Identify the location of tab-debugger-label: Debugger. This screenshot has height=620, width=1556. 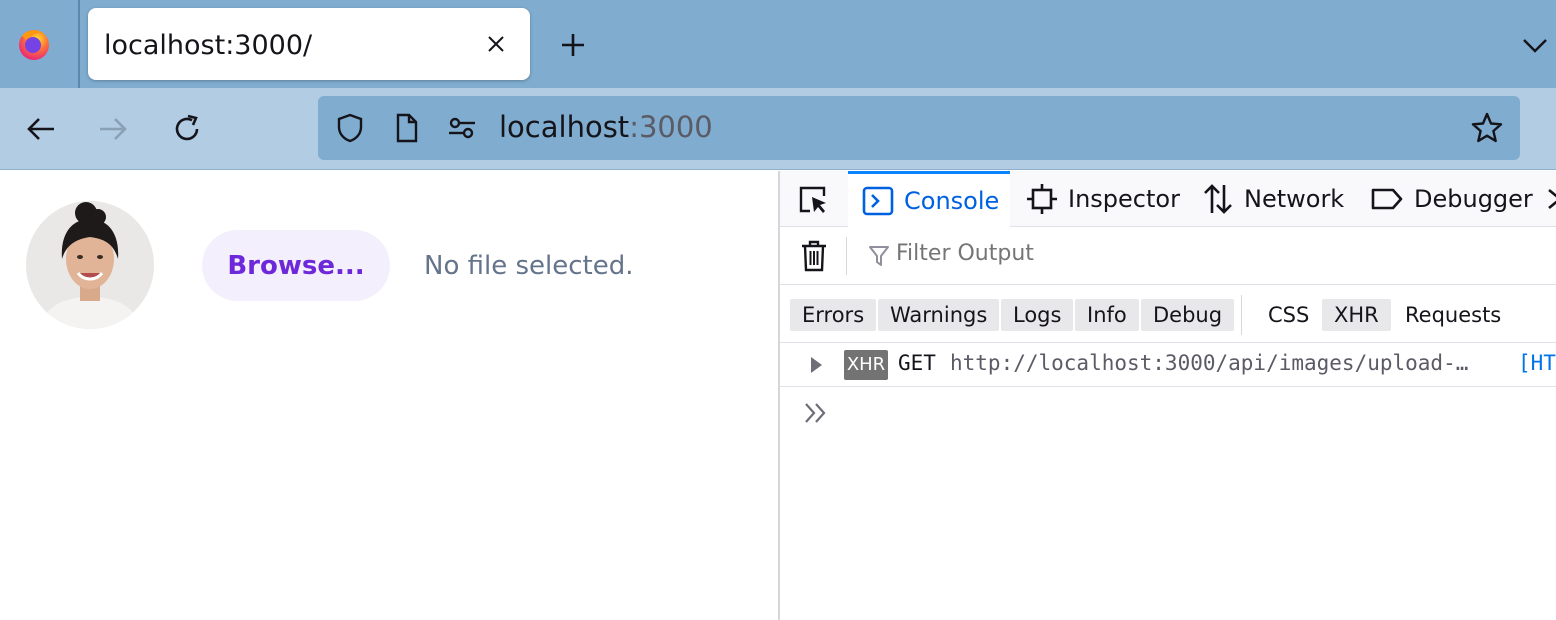
(1473, 199).